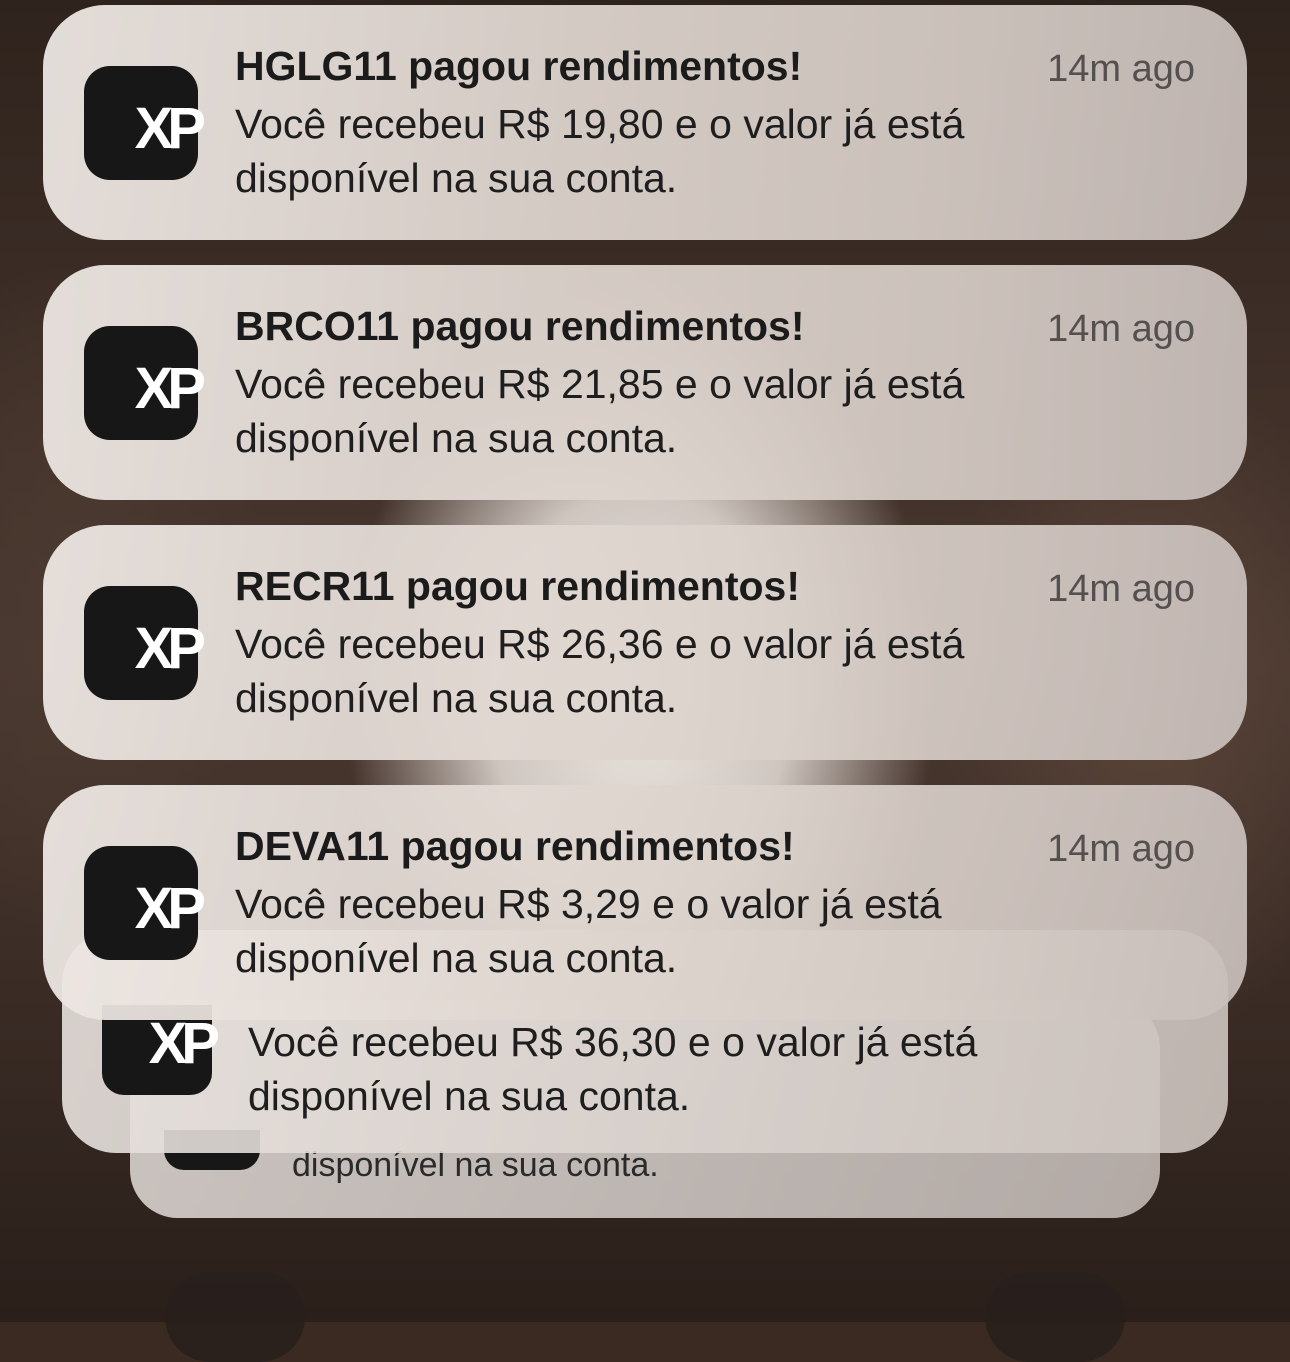  Describe the element at coordinates (517, 586) in the screenshot. I see `notification-title: RECR11 pagou rendimentos!` at that location.